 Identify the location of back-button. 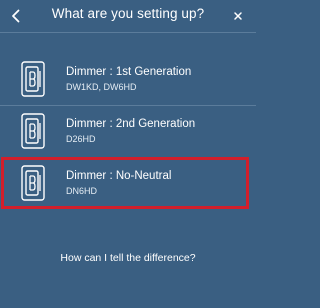
(16, 16).